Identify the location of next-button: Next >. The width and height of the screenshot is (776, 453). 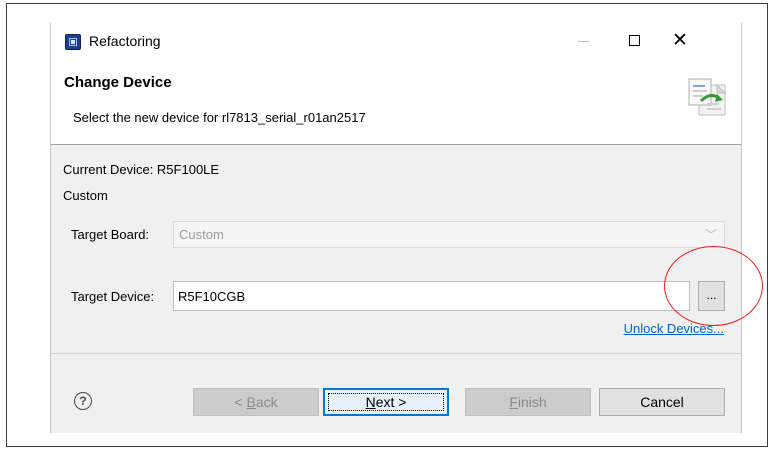
(386, 402).